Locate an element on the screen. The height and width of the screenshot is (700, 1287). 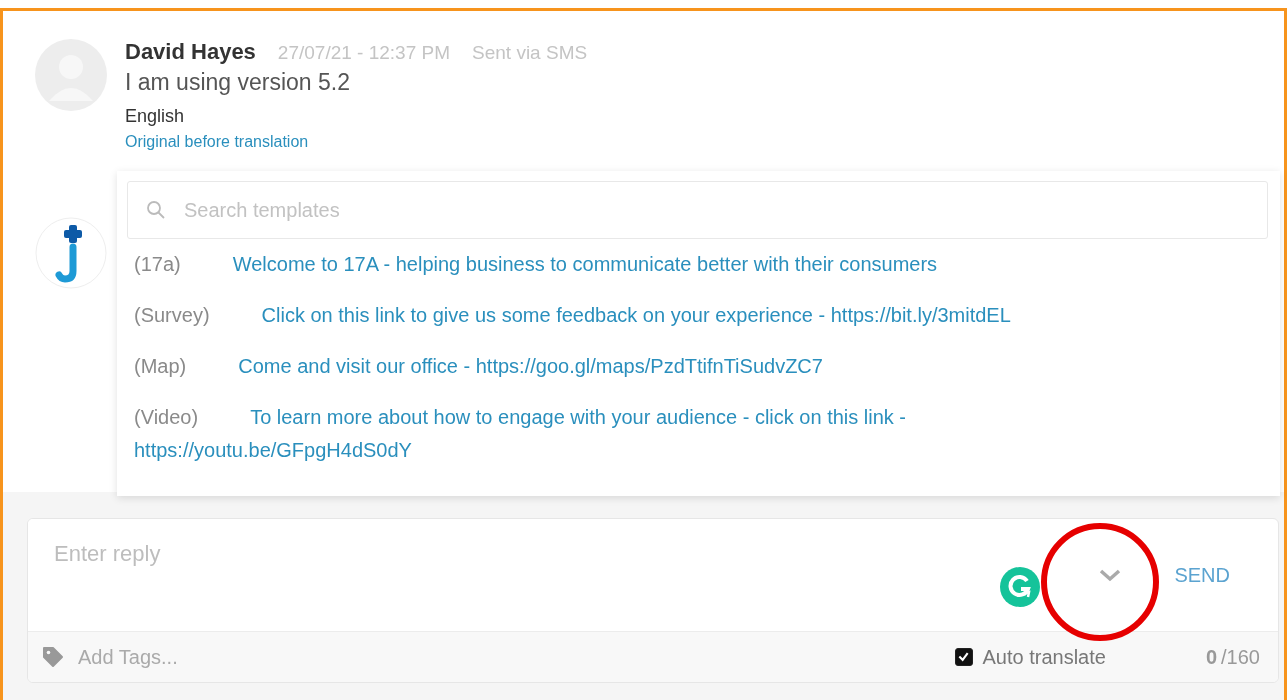
grammar-icon is located at coordinates (1020, 587).